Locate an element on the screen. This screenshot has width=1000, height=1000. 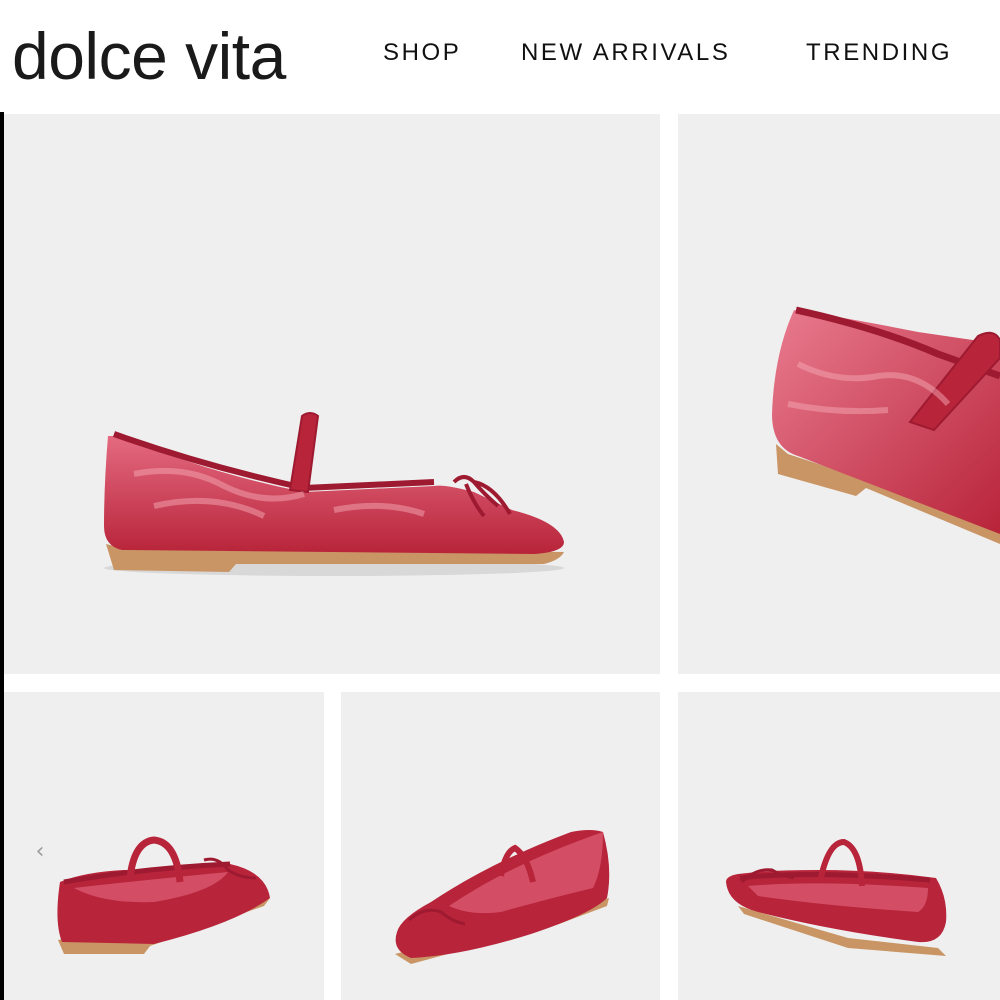
carousel-prev-arrow: ‹ is located at coordinates (40, 852).